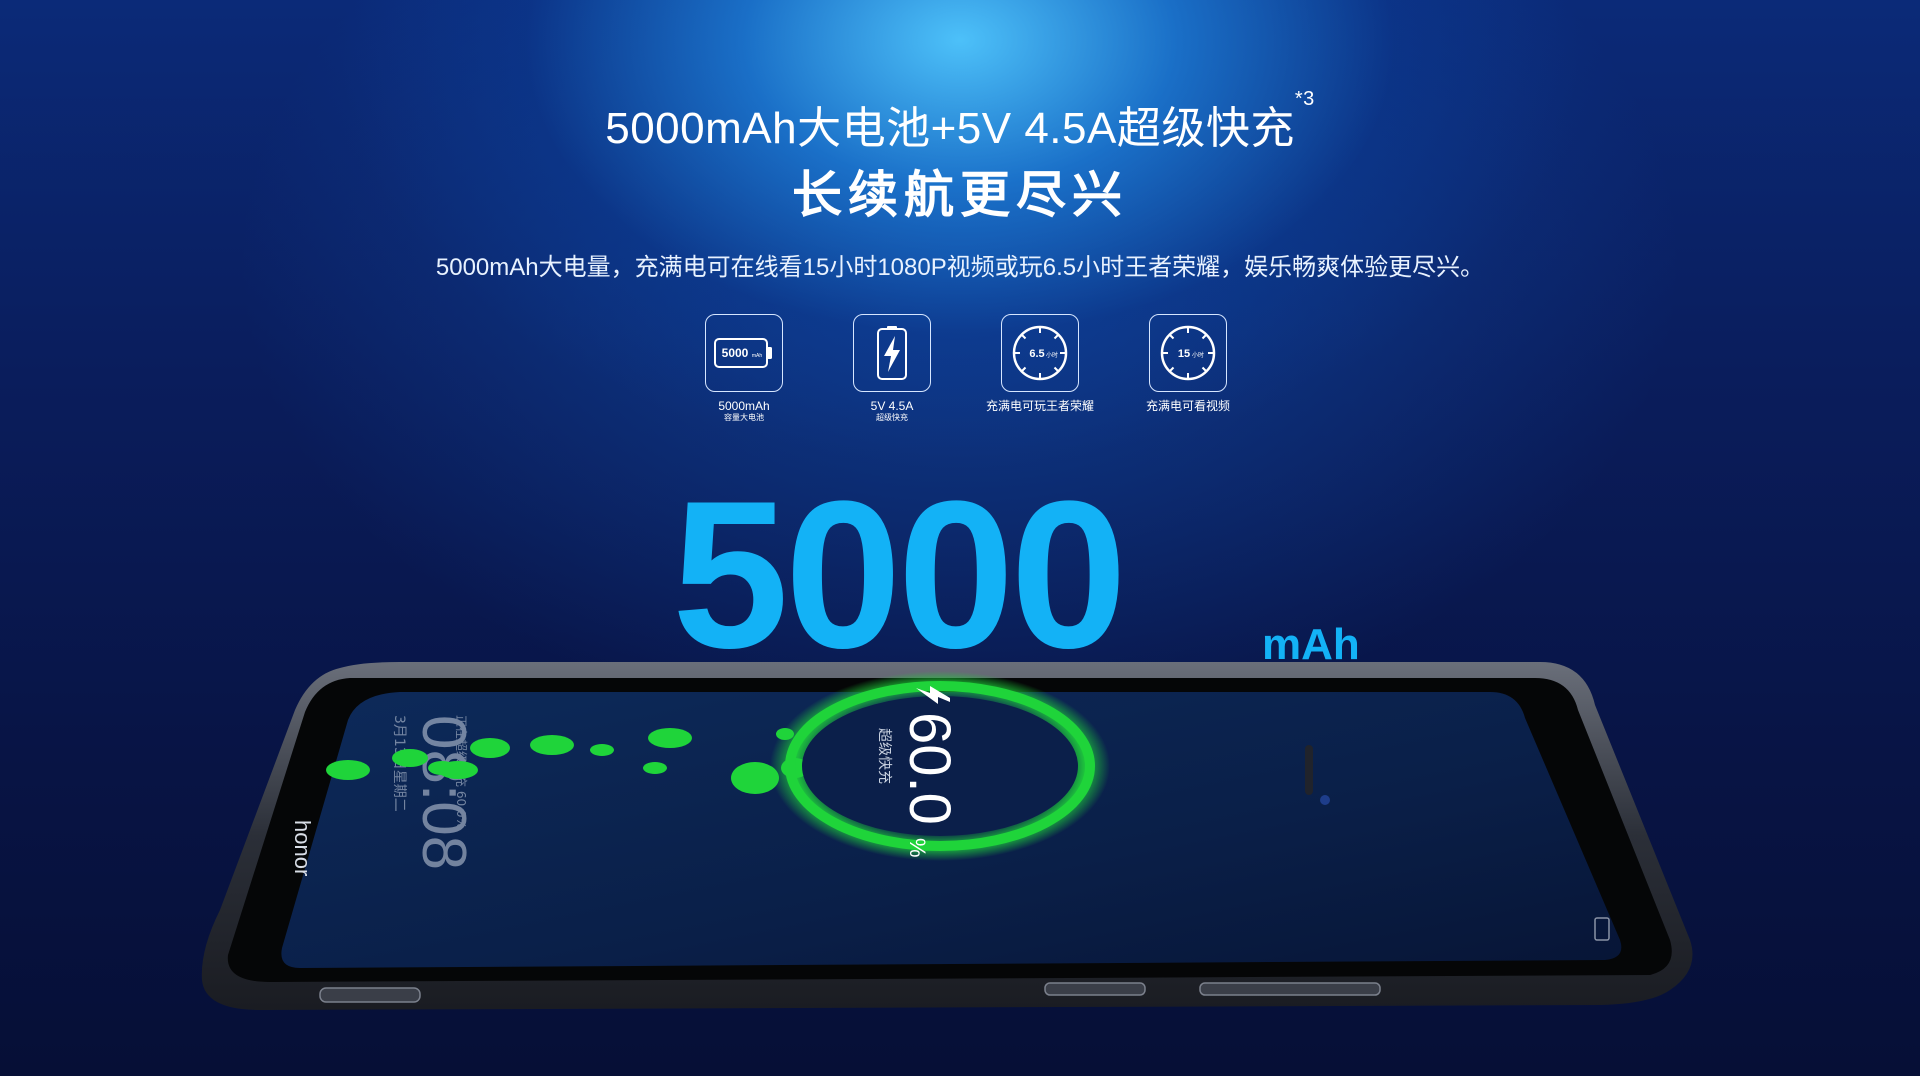 The image size is (1920, 1076). I want to click on clock-icon-text: 15, so click(1184, 354).